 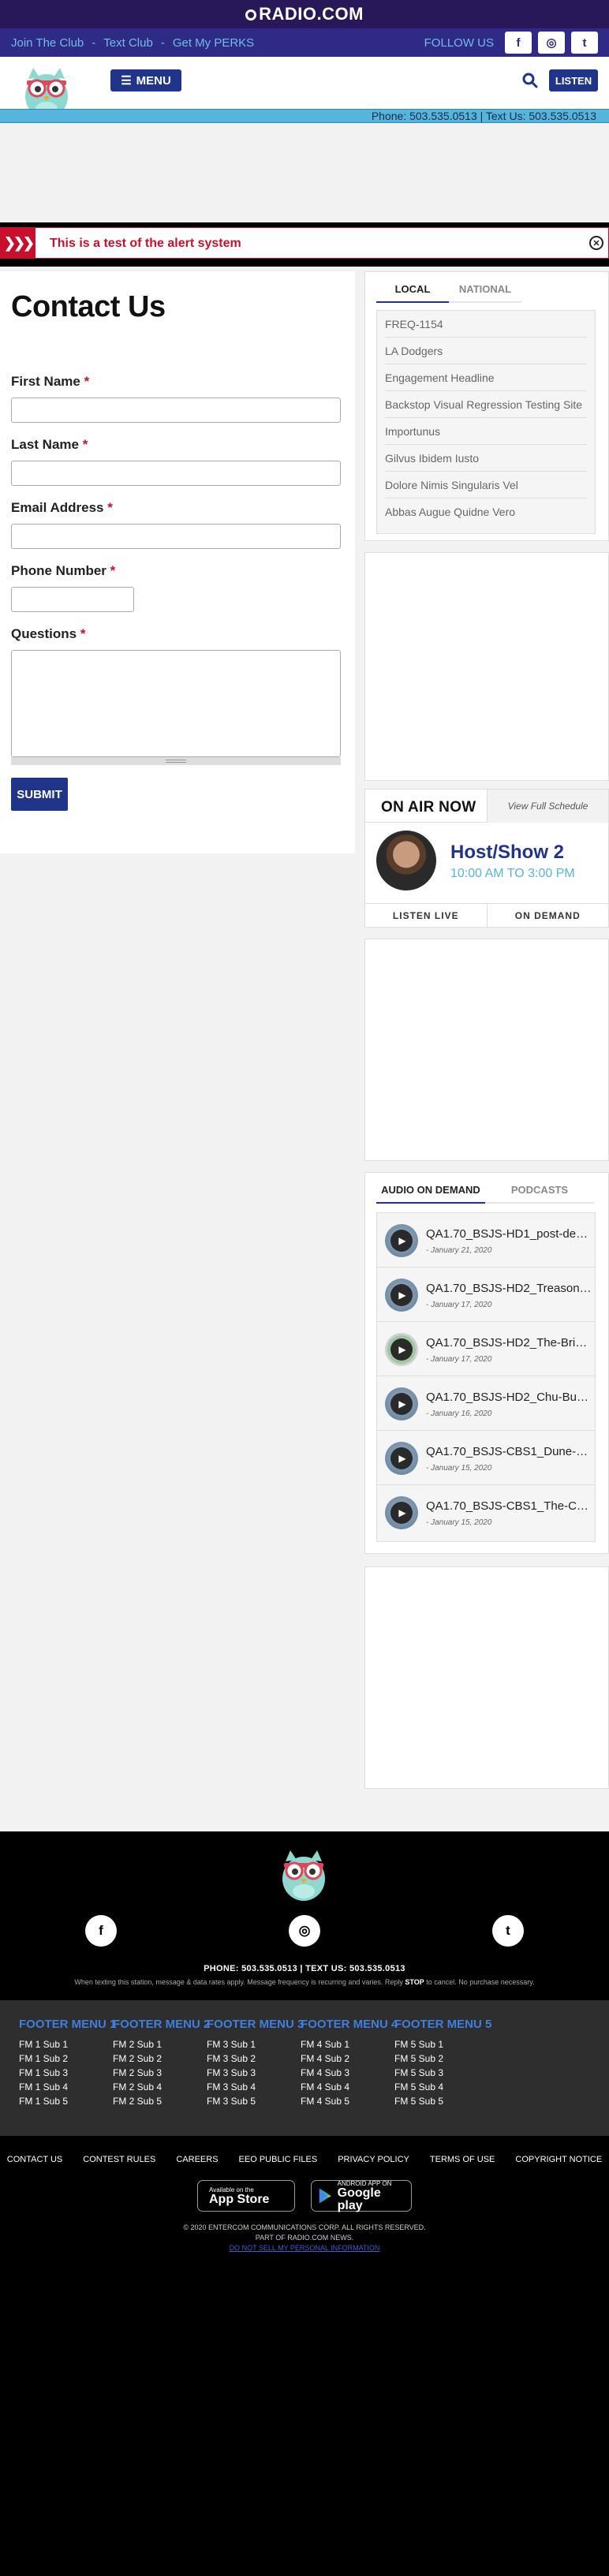 I want to click on audio-title: QA1.70_BSJS-HD2_The-Bridesmaid, so click(x=509, y=1343).